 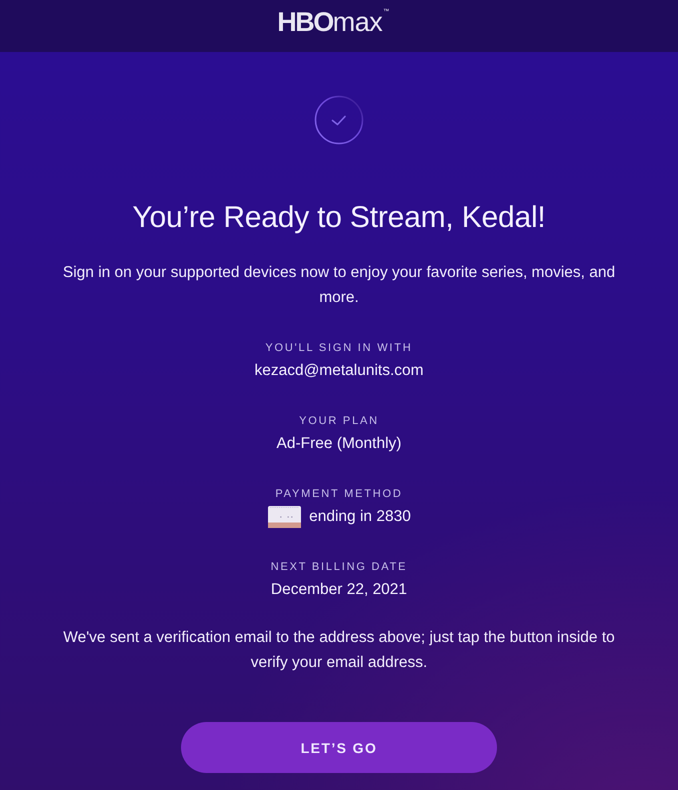 What do you see at coordinates (339, 747) in the screenshot?
I see `lets-go-button: LET’S GO` at bounding box center [339, 747].